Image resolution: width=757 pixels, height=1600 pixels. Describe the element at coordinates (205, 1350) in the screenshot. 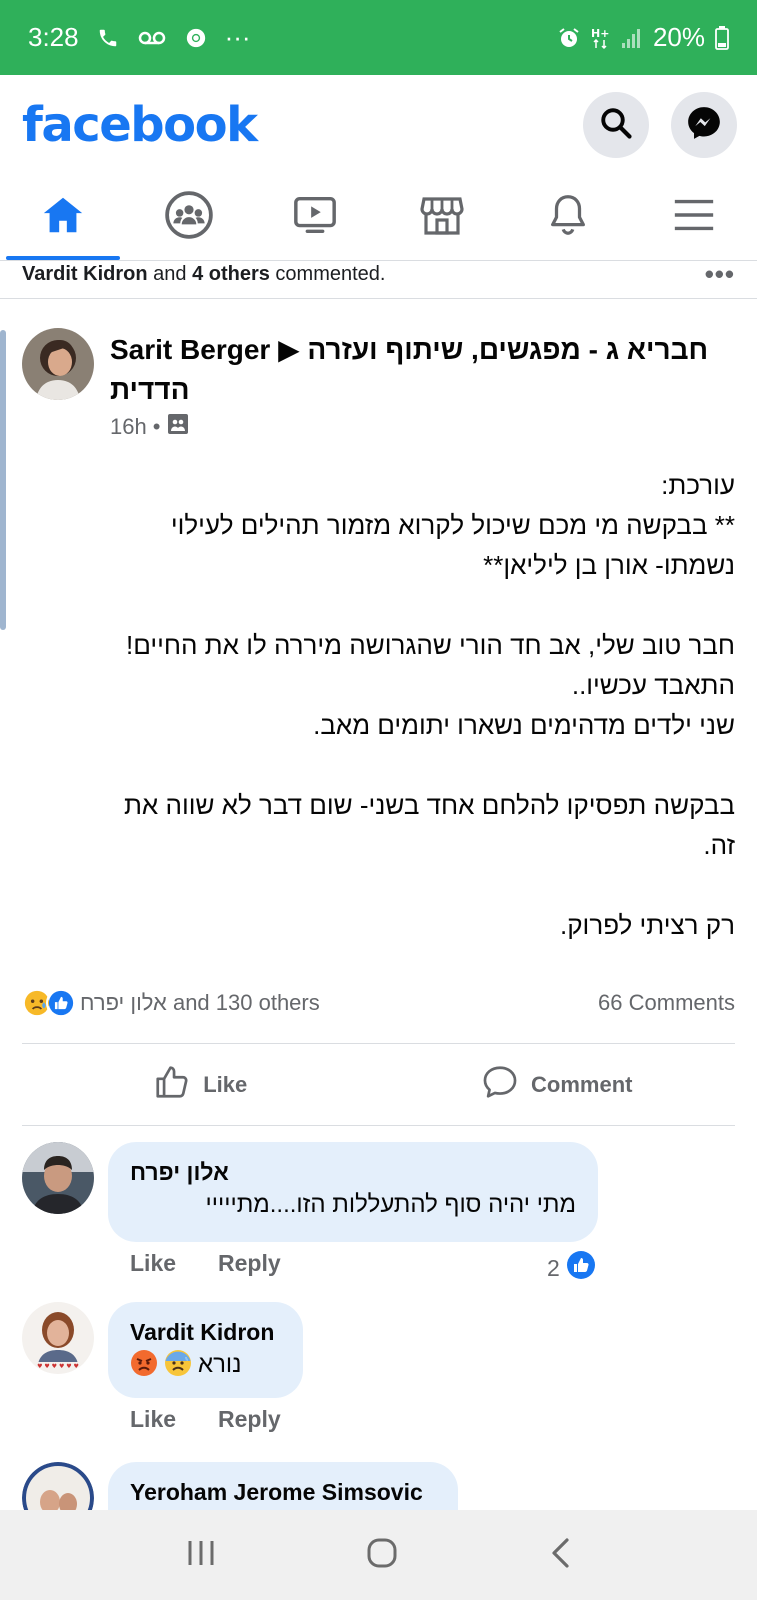

I see `comment-bubble: Vardit Kidron נורא` at that location.